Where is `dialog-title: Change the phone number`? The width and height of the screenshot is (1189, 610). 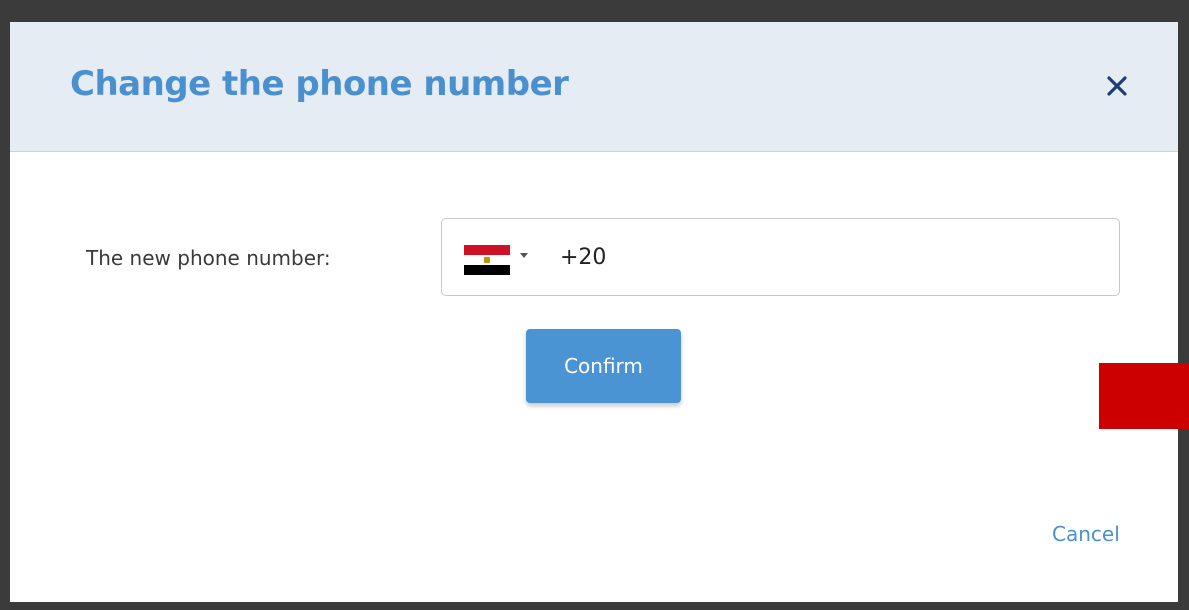
dialog-title: Change the phone number is located at coordinates (319, 84).